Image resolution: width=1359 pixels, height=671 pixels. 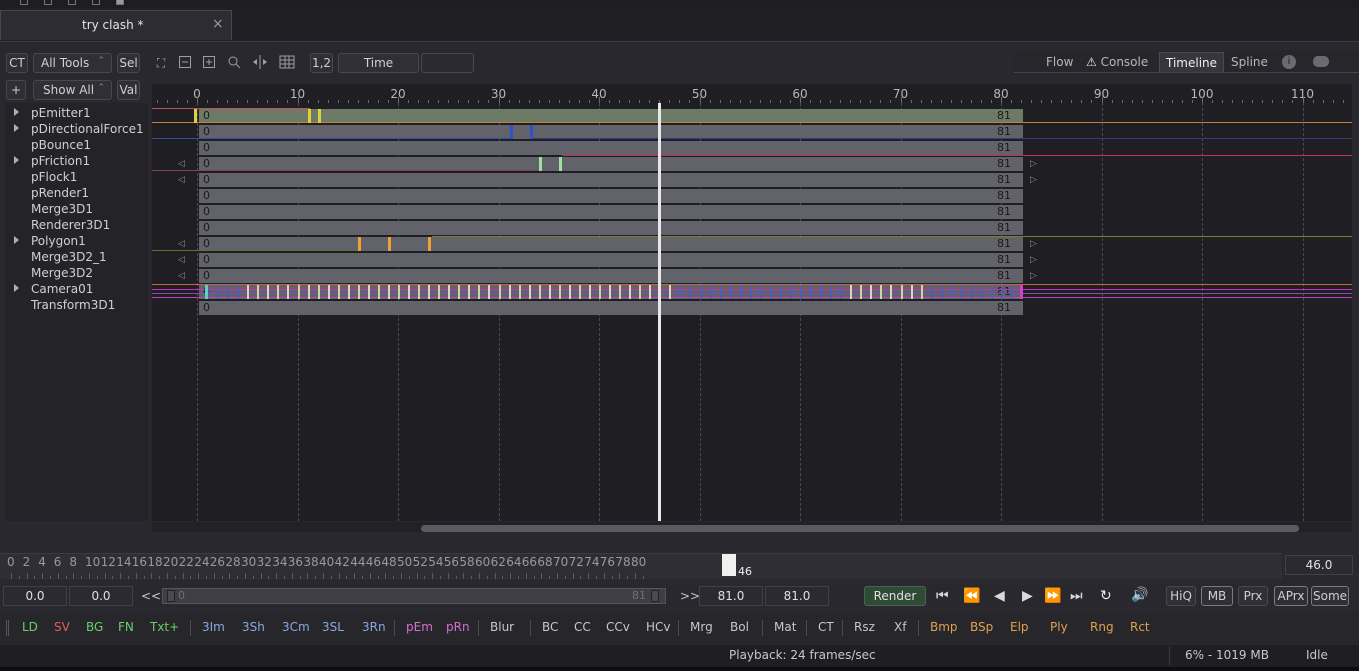 What do you see at coordinates (76, 289) in the screenshot?
I see `tree-item: Camera01` at bounding box center [76, 289].